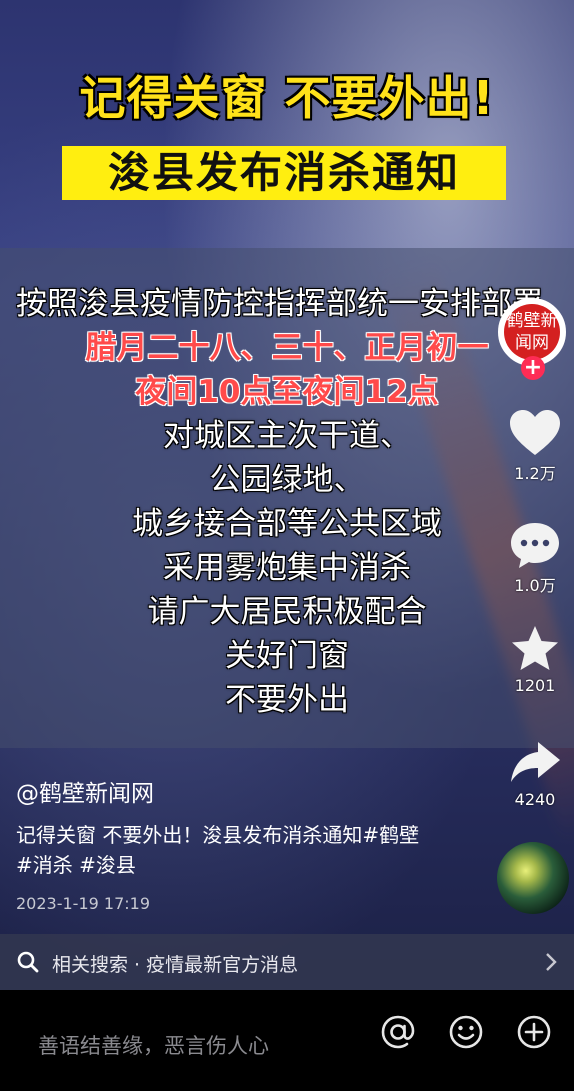  What do you see at coordinates (287, 700) in the screenshot?
I see `notice-line: 不要外出` at bounding box center [287, 700].